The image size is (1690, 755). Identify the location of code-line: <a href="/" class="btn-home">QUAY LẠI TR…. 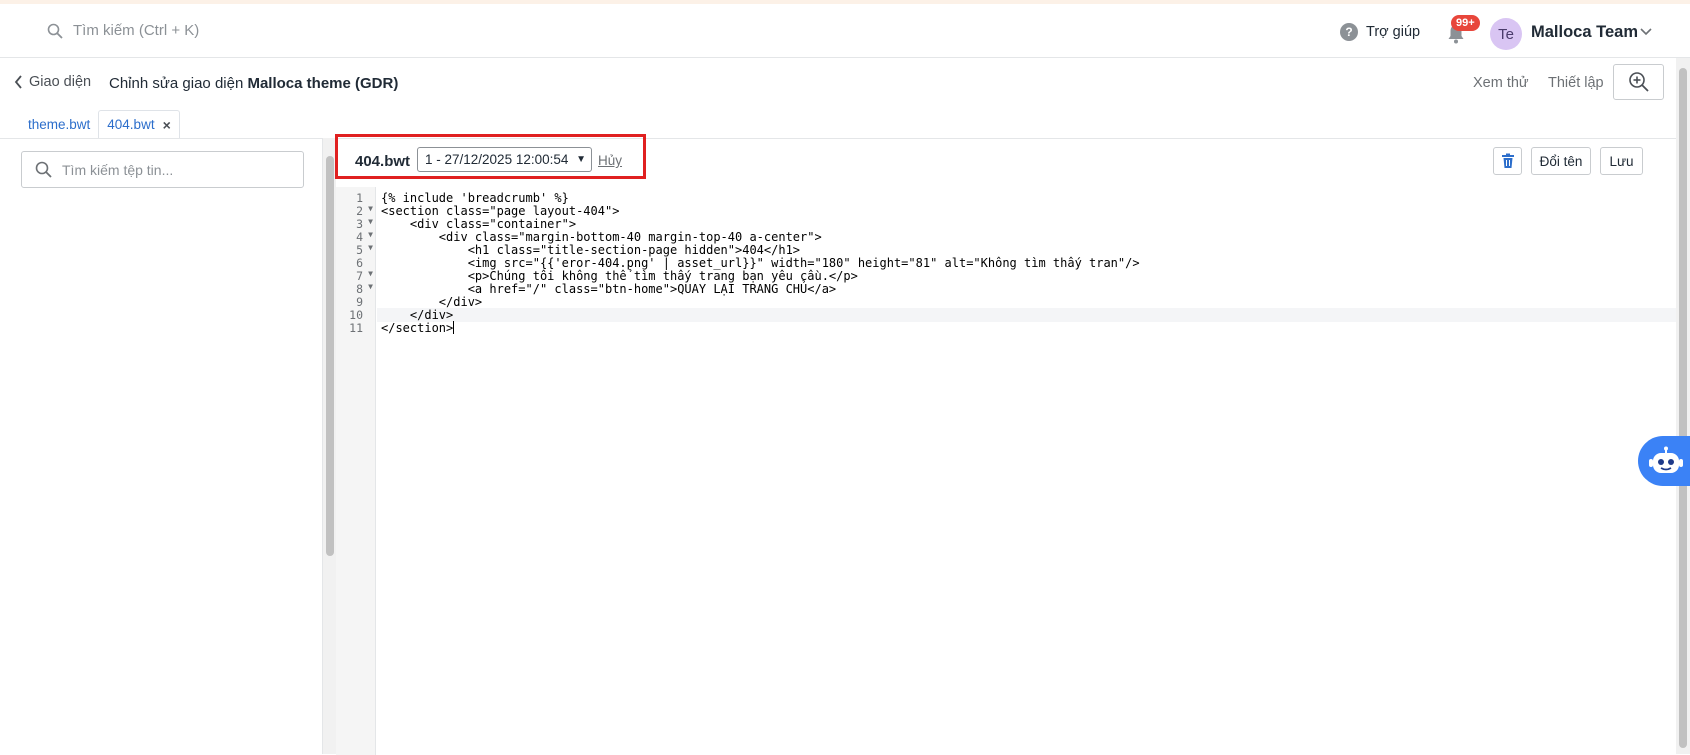
(609, 289).